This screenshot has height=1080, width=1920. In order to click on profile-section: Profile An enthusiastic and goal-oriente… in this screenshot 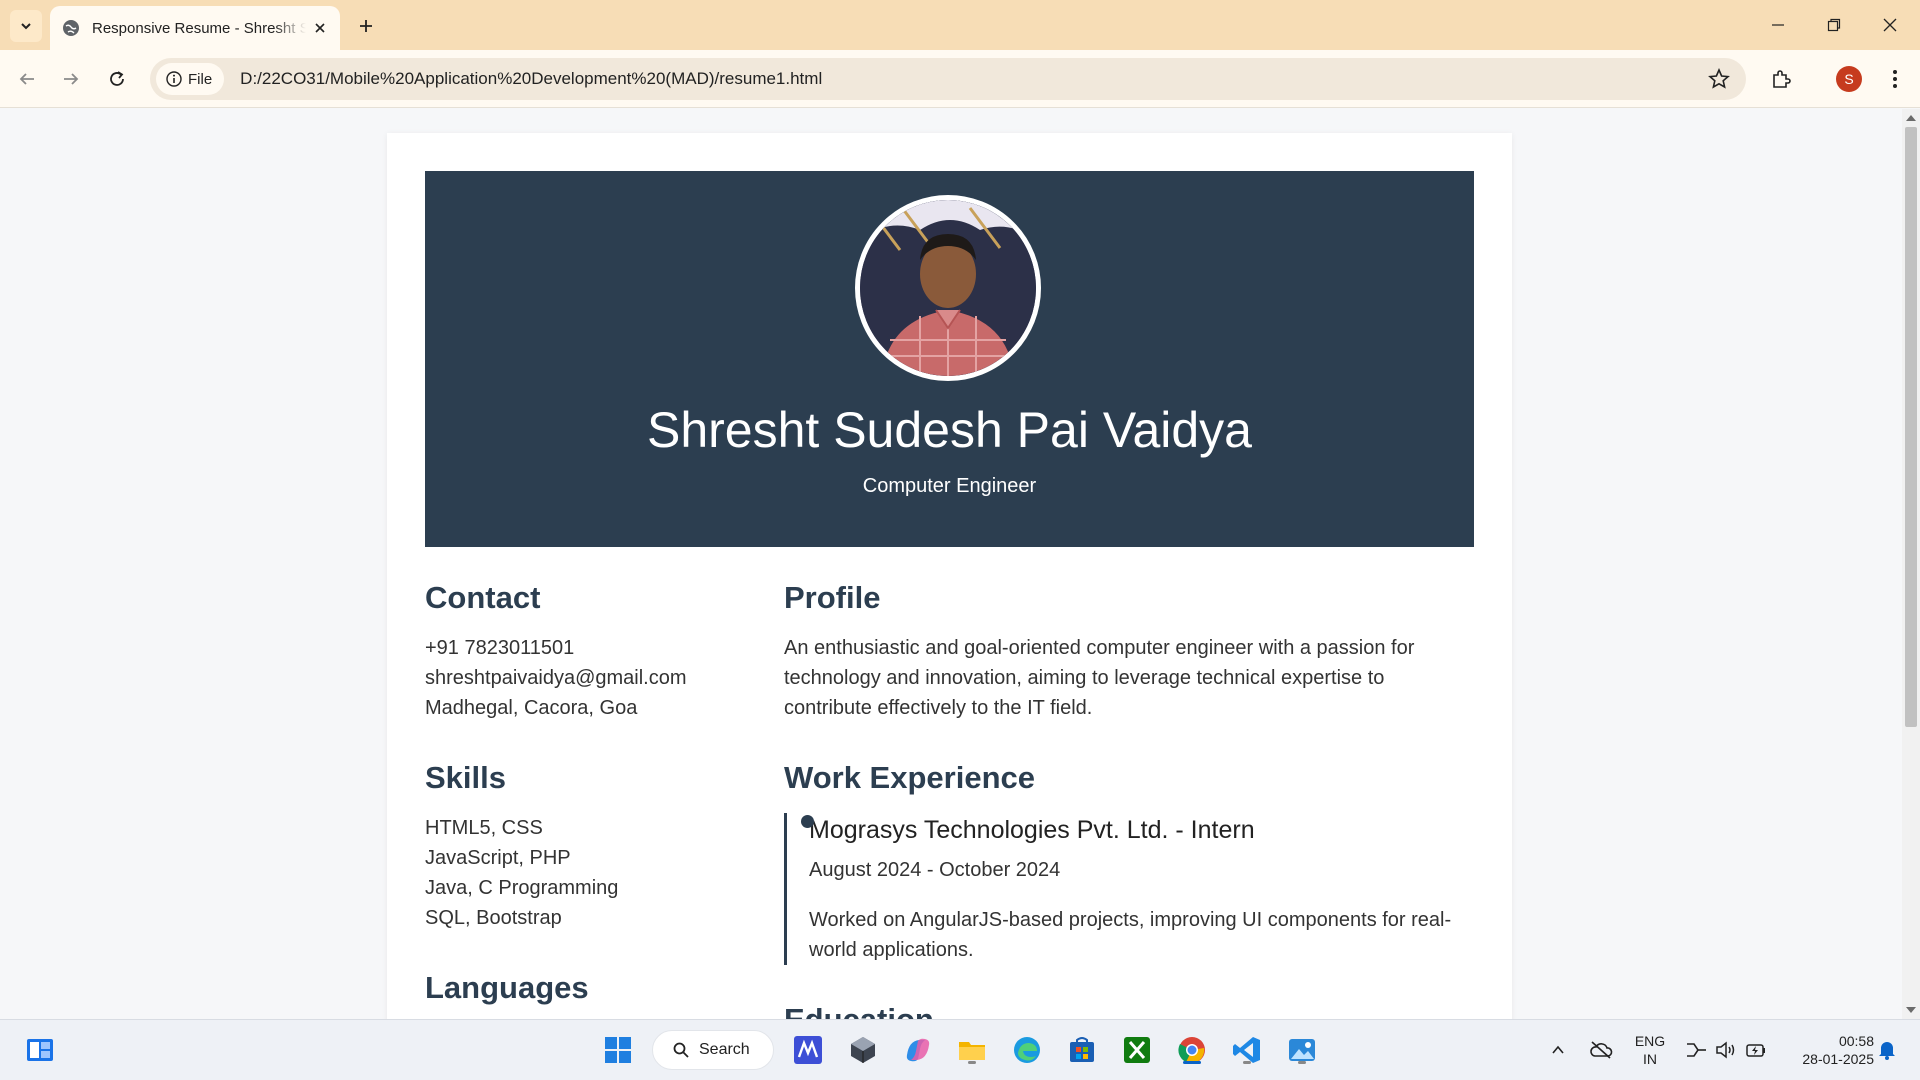, I will do `click(1129, 651)`.